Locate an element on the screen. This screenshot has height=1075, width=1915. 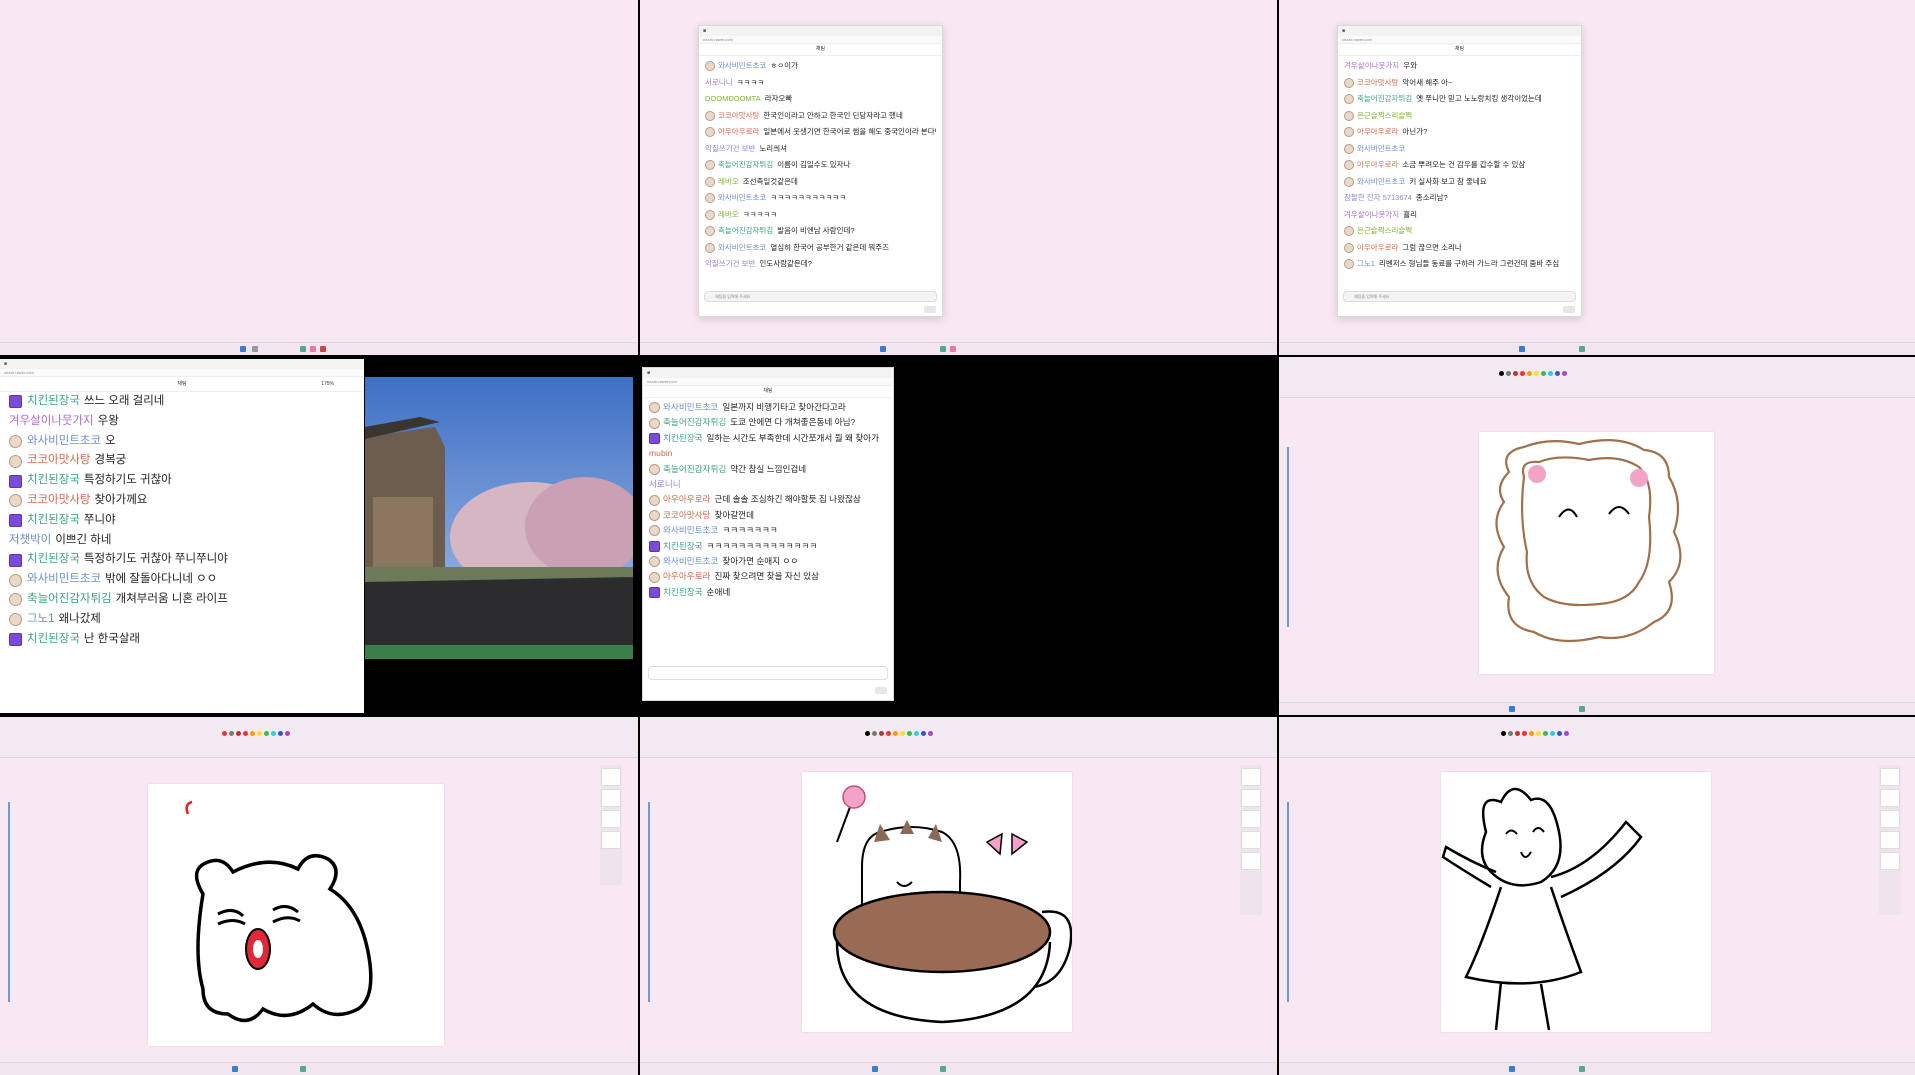
chat-nickname: mubin is located at coordinates (660, 453).